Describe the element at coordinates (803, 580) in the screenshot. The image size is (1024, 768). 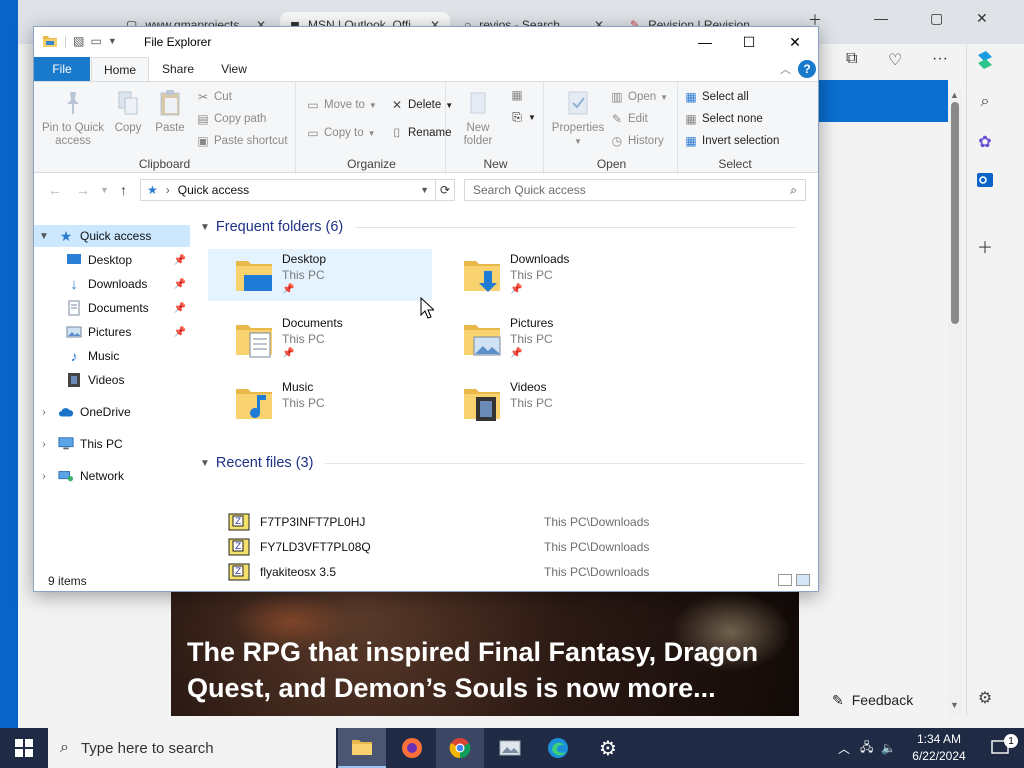
I see `large-icons-view-icon` at that location.